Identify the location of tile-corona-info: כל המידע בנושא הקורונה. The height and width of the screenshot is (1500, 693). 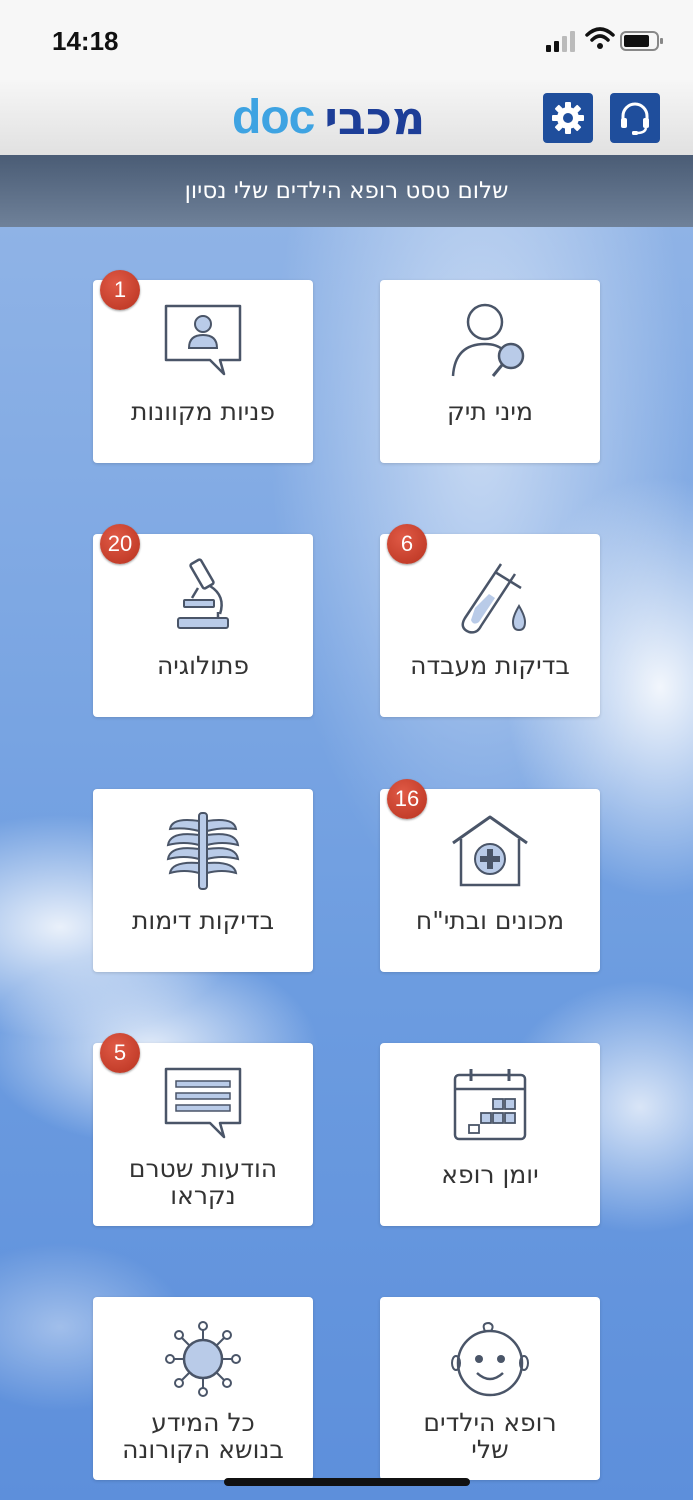
(203, 1388).